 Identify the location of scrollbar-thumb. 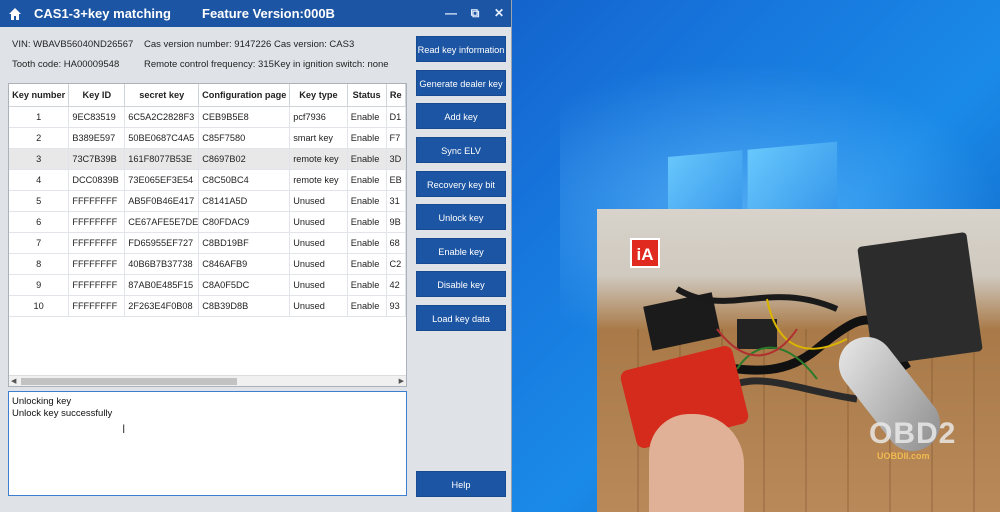
(129, 381).